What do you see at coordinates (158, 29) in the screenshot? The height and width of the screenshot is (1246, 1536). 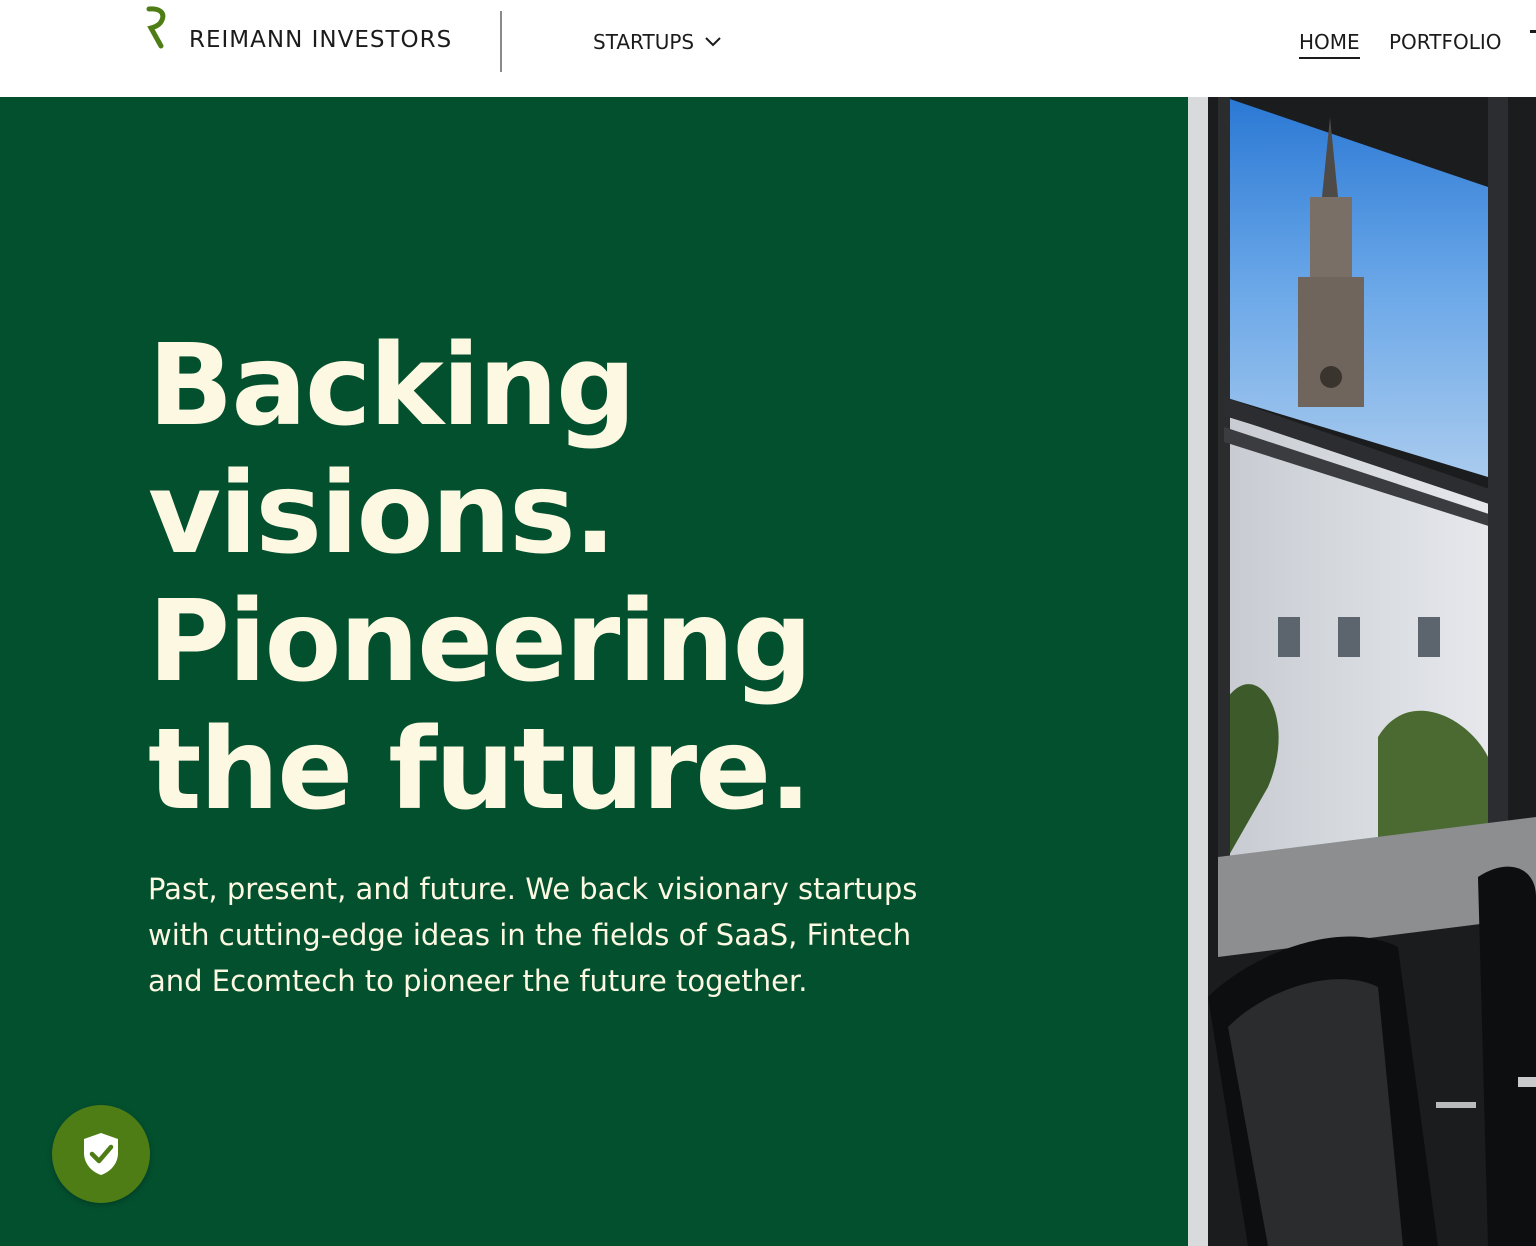 I see `r-monogram-logo` at bounding box center [158, 29].